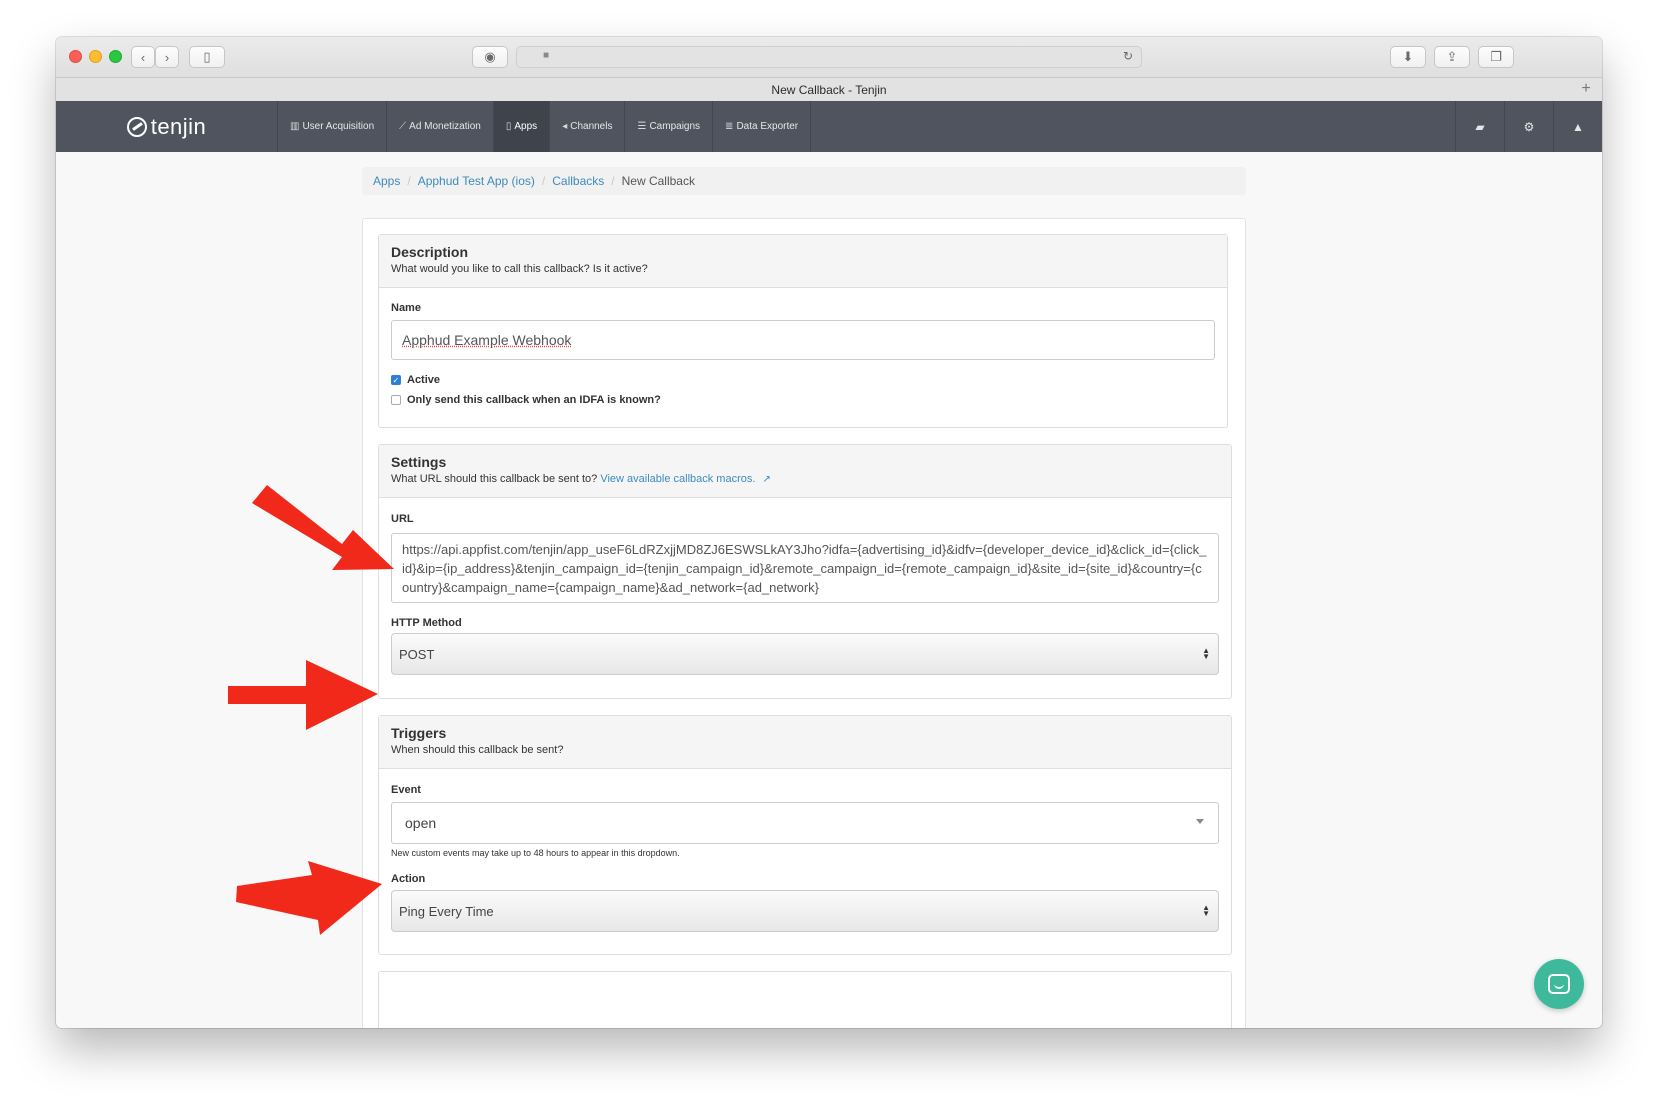  I want to click on arrow-to-http-method, so click(303, 695).